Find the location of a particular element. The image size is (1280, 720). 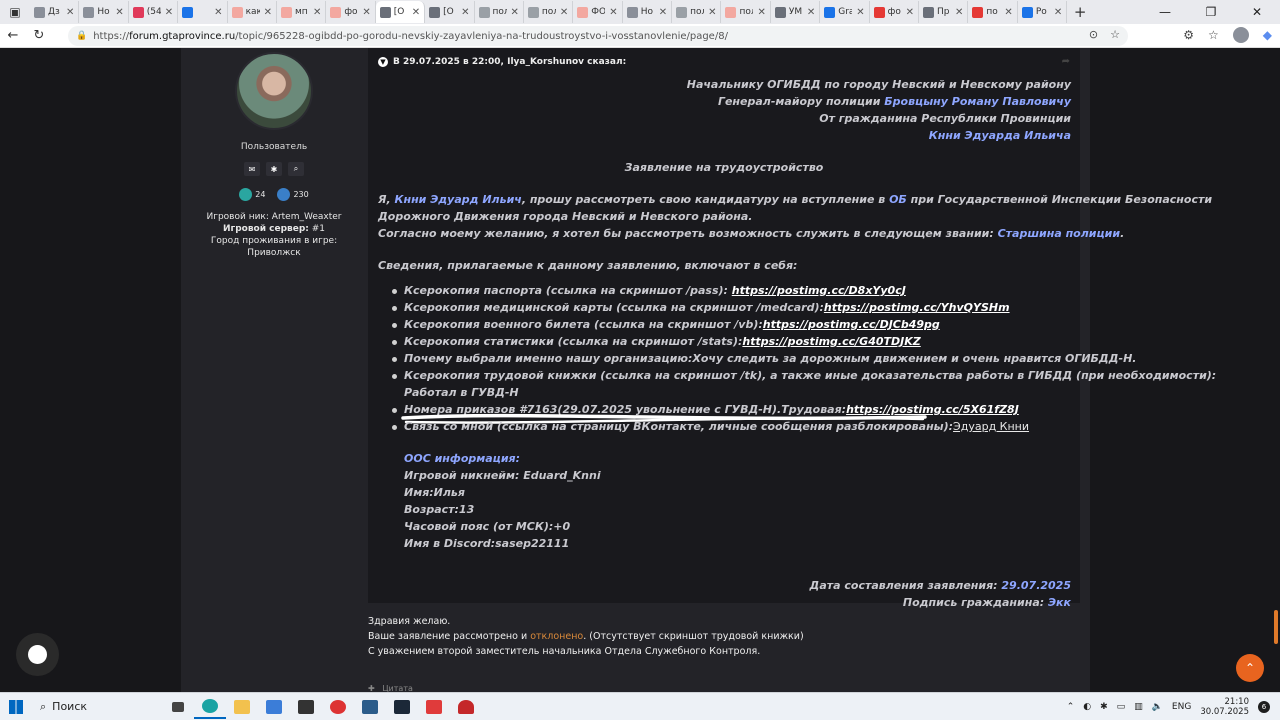

reader-icon: ⊙ is located at coordinates (1093, 34).